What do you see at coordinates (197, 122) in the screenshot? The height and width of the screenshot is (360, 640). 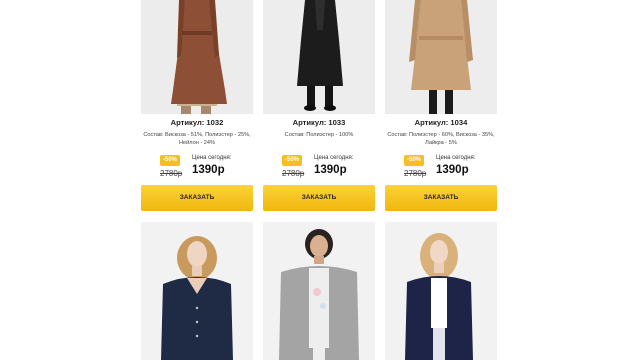 I see `product-article: Артикул: 1032` at bounding box center [197, 122].